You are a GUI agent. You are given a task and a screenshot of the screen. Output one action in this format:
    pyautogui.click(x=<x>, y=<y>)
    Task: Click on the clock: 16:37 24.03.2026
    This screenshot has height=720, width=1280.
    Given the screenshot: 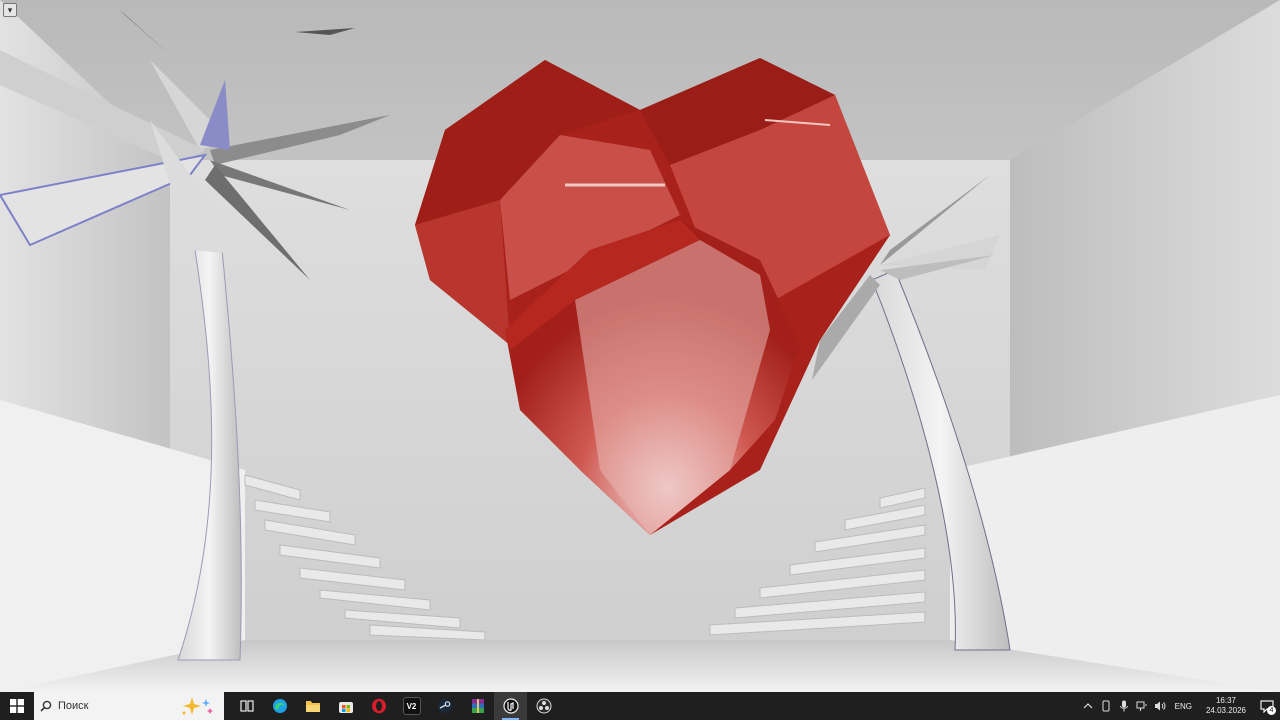 What is the action you would take?
    pyautogui.click(x=1226, y=706)
    